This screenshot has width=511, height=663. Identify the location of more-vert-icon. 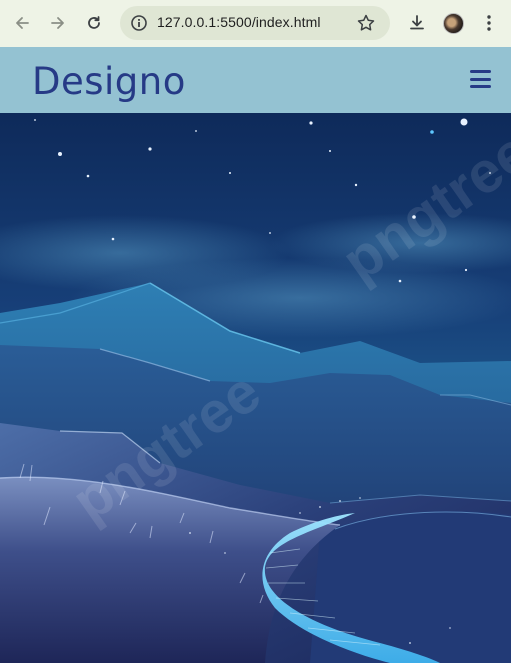
(489, 23).